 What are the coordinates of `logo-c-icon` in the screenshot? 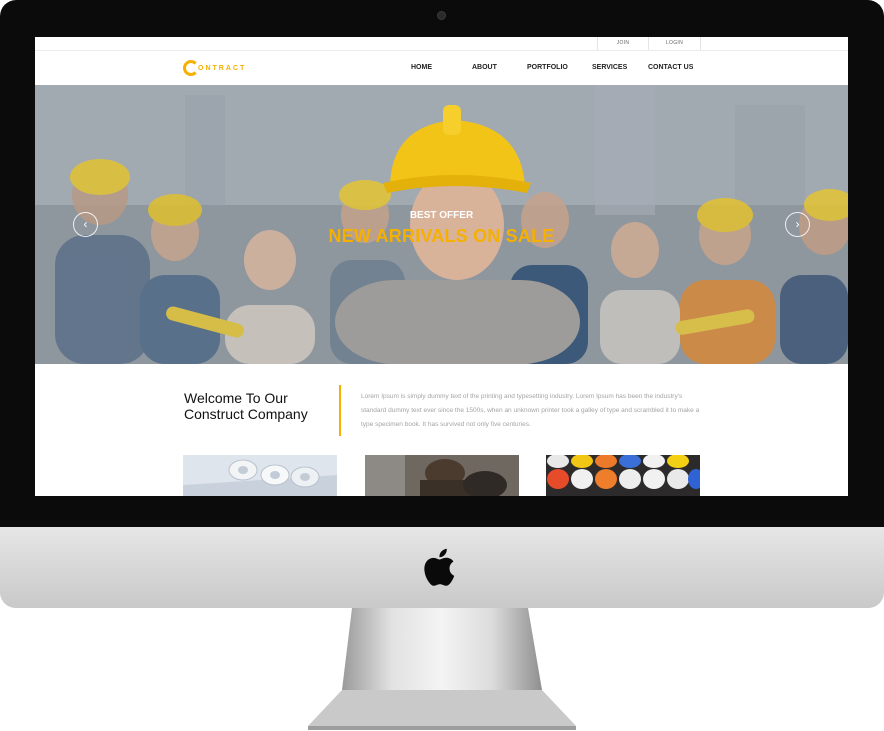 It's located at (191, 68).